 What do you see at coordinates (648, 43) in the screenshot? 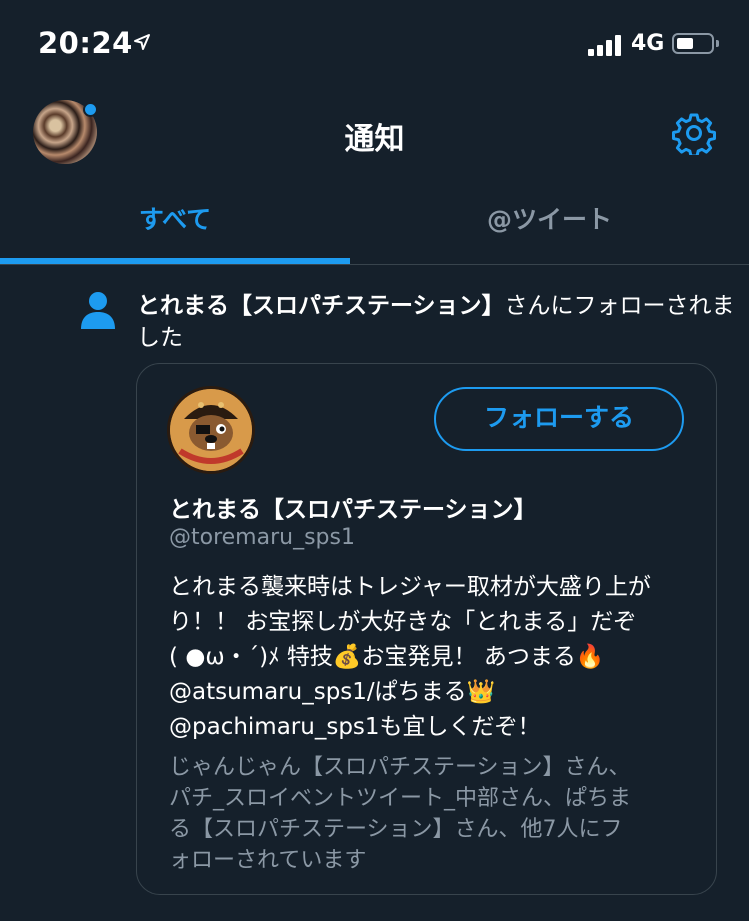
I see `network-type: 4G` at bounding box center [648, 43].